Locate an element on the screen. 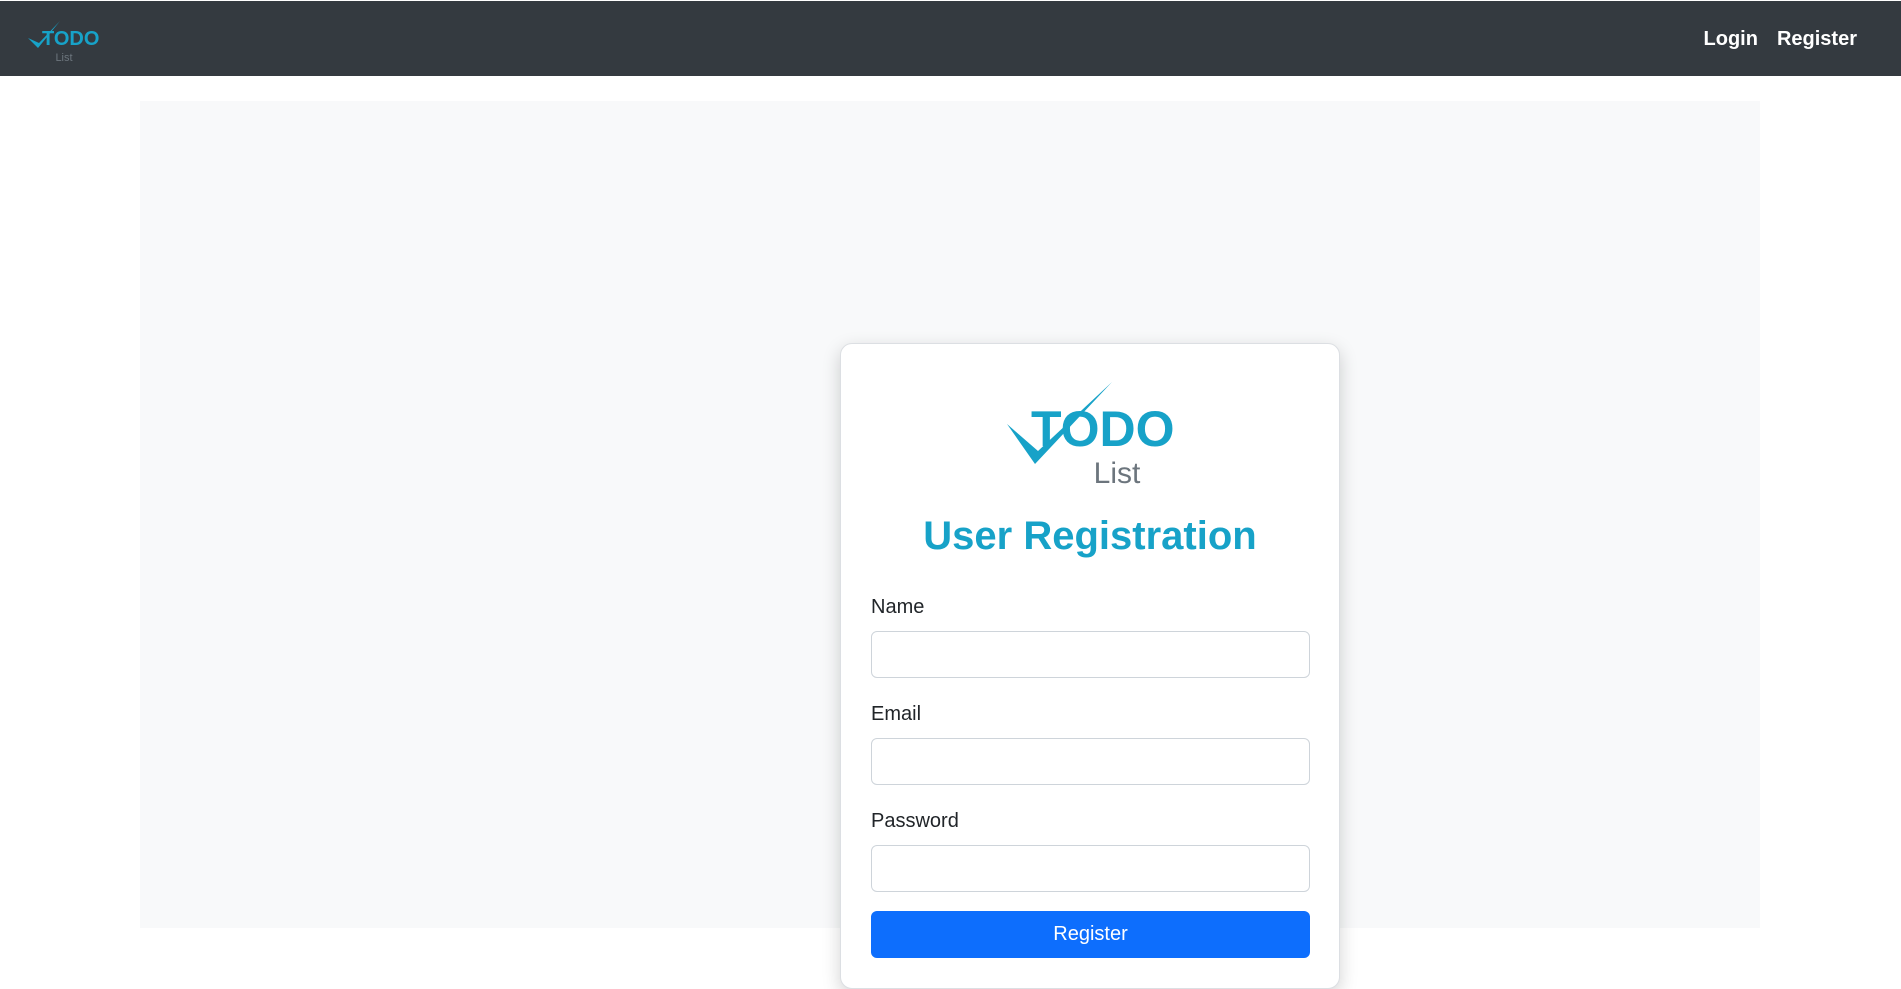  top-navbar: TODO List Login Register is located at coordinates (950, 38).